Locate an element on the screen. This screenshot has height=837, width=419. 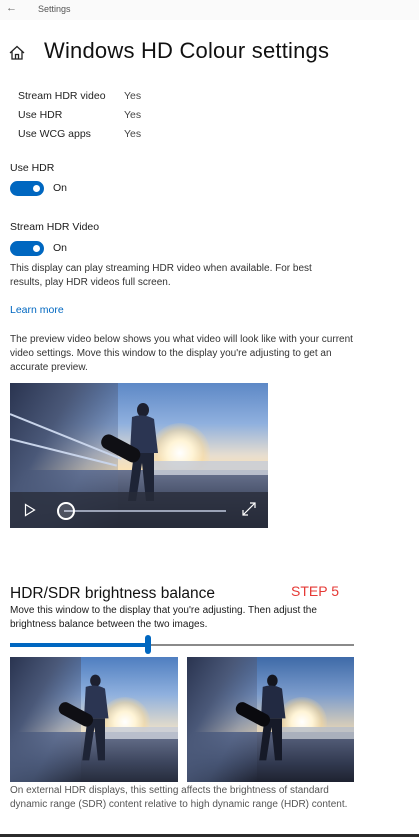
info-row-use-hdr: Use HDR Yes is located at coordinates (79, 114).